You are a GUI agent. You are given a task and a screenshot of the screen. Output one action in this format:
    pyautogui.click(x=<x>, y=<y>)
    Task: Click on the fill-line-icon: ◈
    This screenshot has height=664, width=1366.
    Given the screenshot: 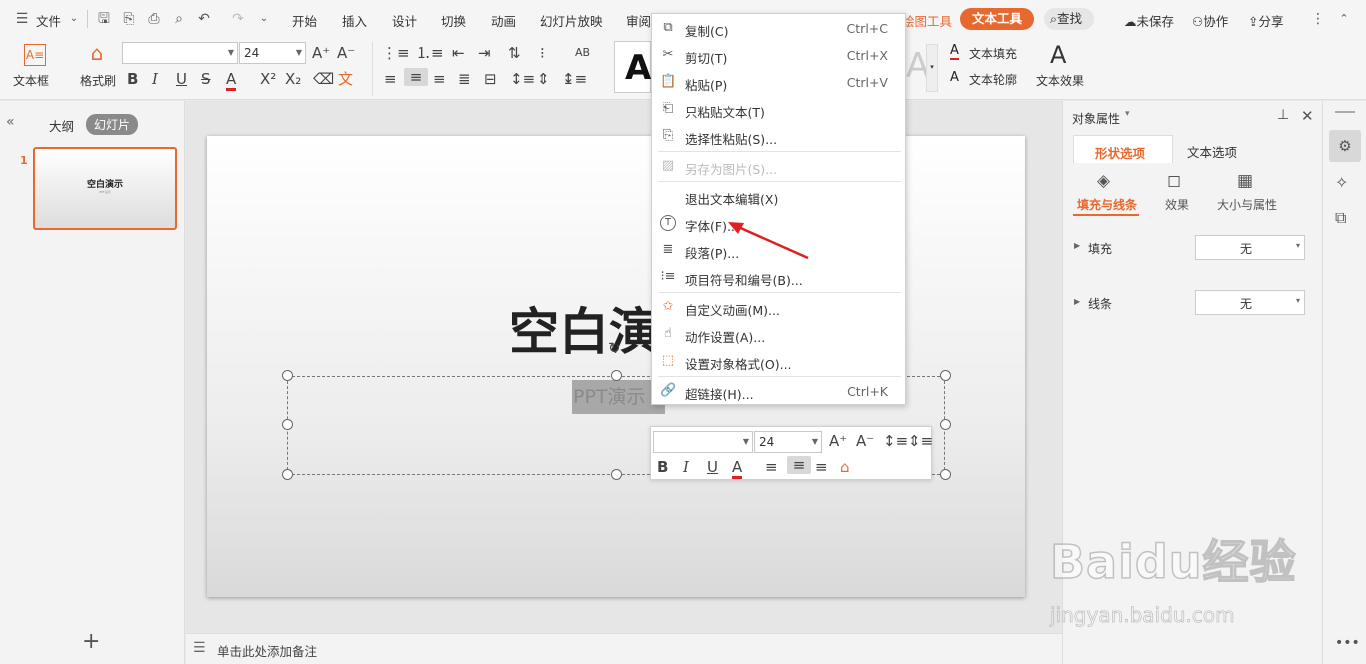 What is the action you would take?
    pyautogui.click(x=1103, y=181)
    